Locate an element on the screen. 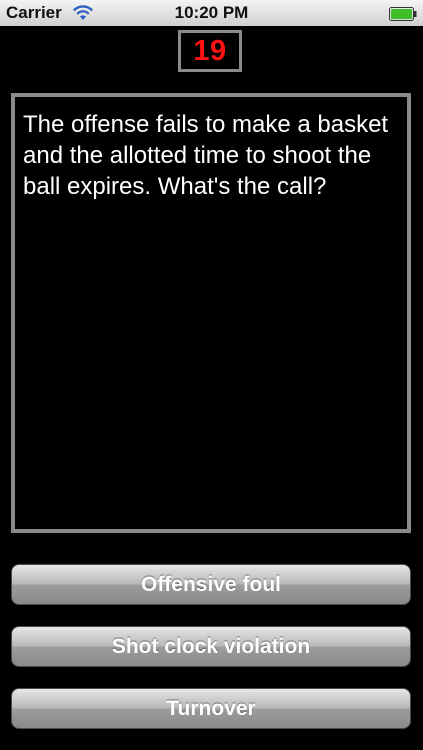 This screenshot has width=423, height=750. answer-button-shot-clock-violation: Shot clock violation is located at coordinates (211, 646).